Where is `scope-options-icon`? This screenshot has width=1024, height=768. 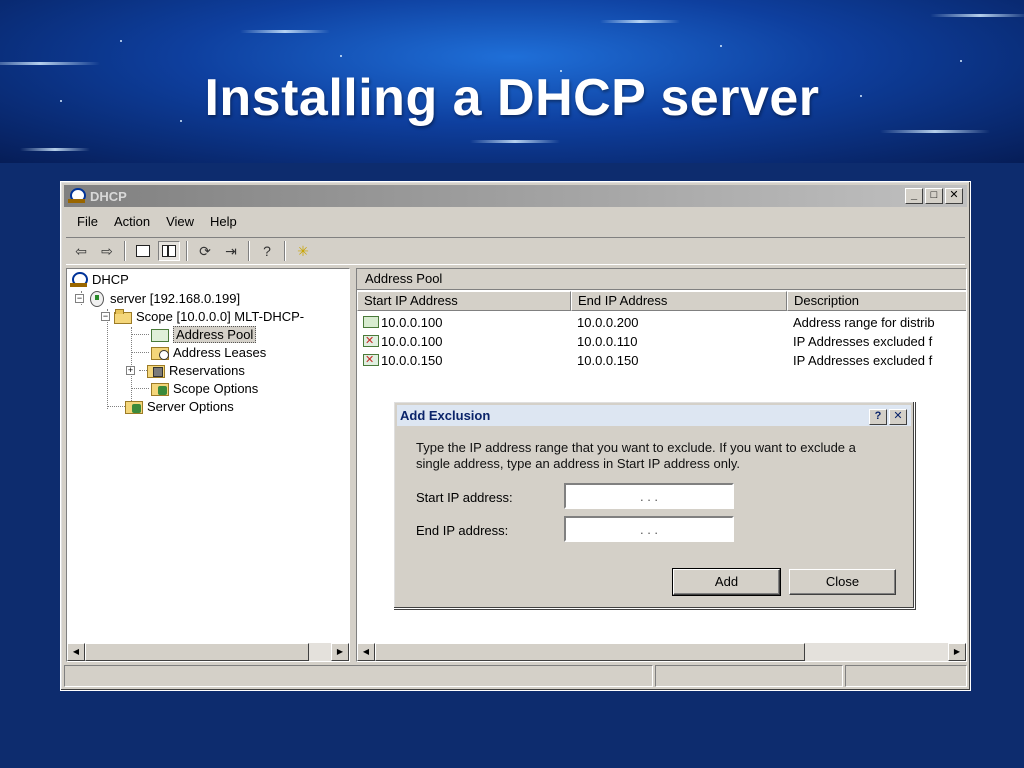 scope-options-icon is located at coordinates (160, 388).